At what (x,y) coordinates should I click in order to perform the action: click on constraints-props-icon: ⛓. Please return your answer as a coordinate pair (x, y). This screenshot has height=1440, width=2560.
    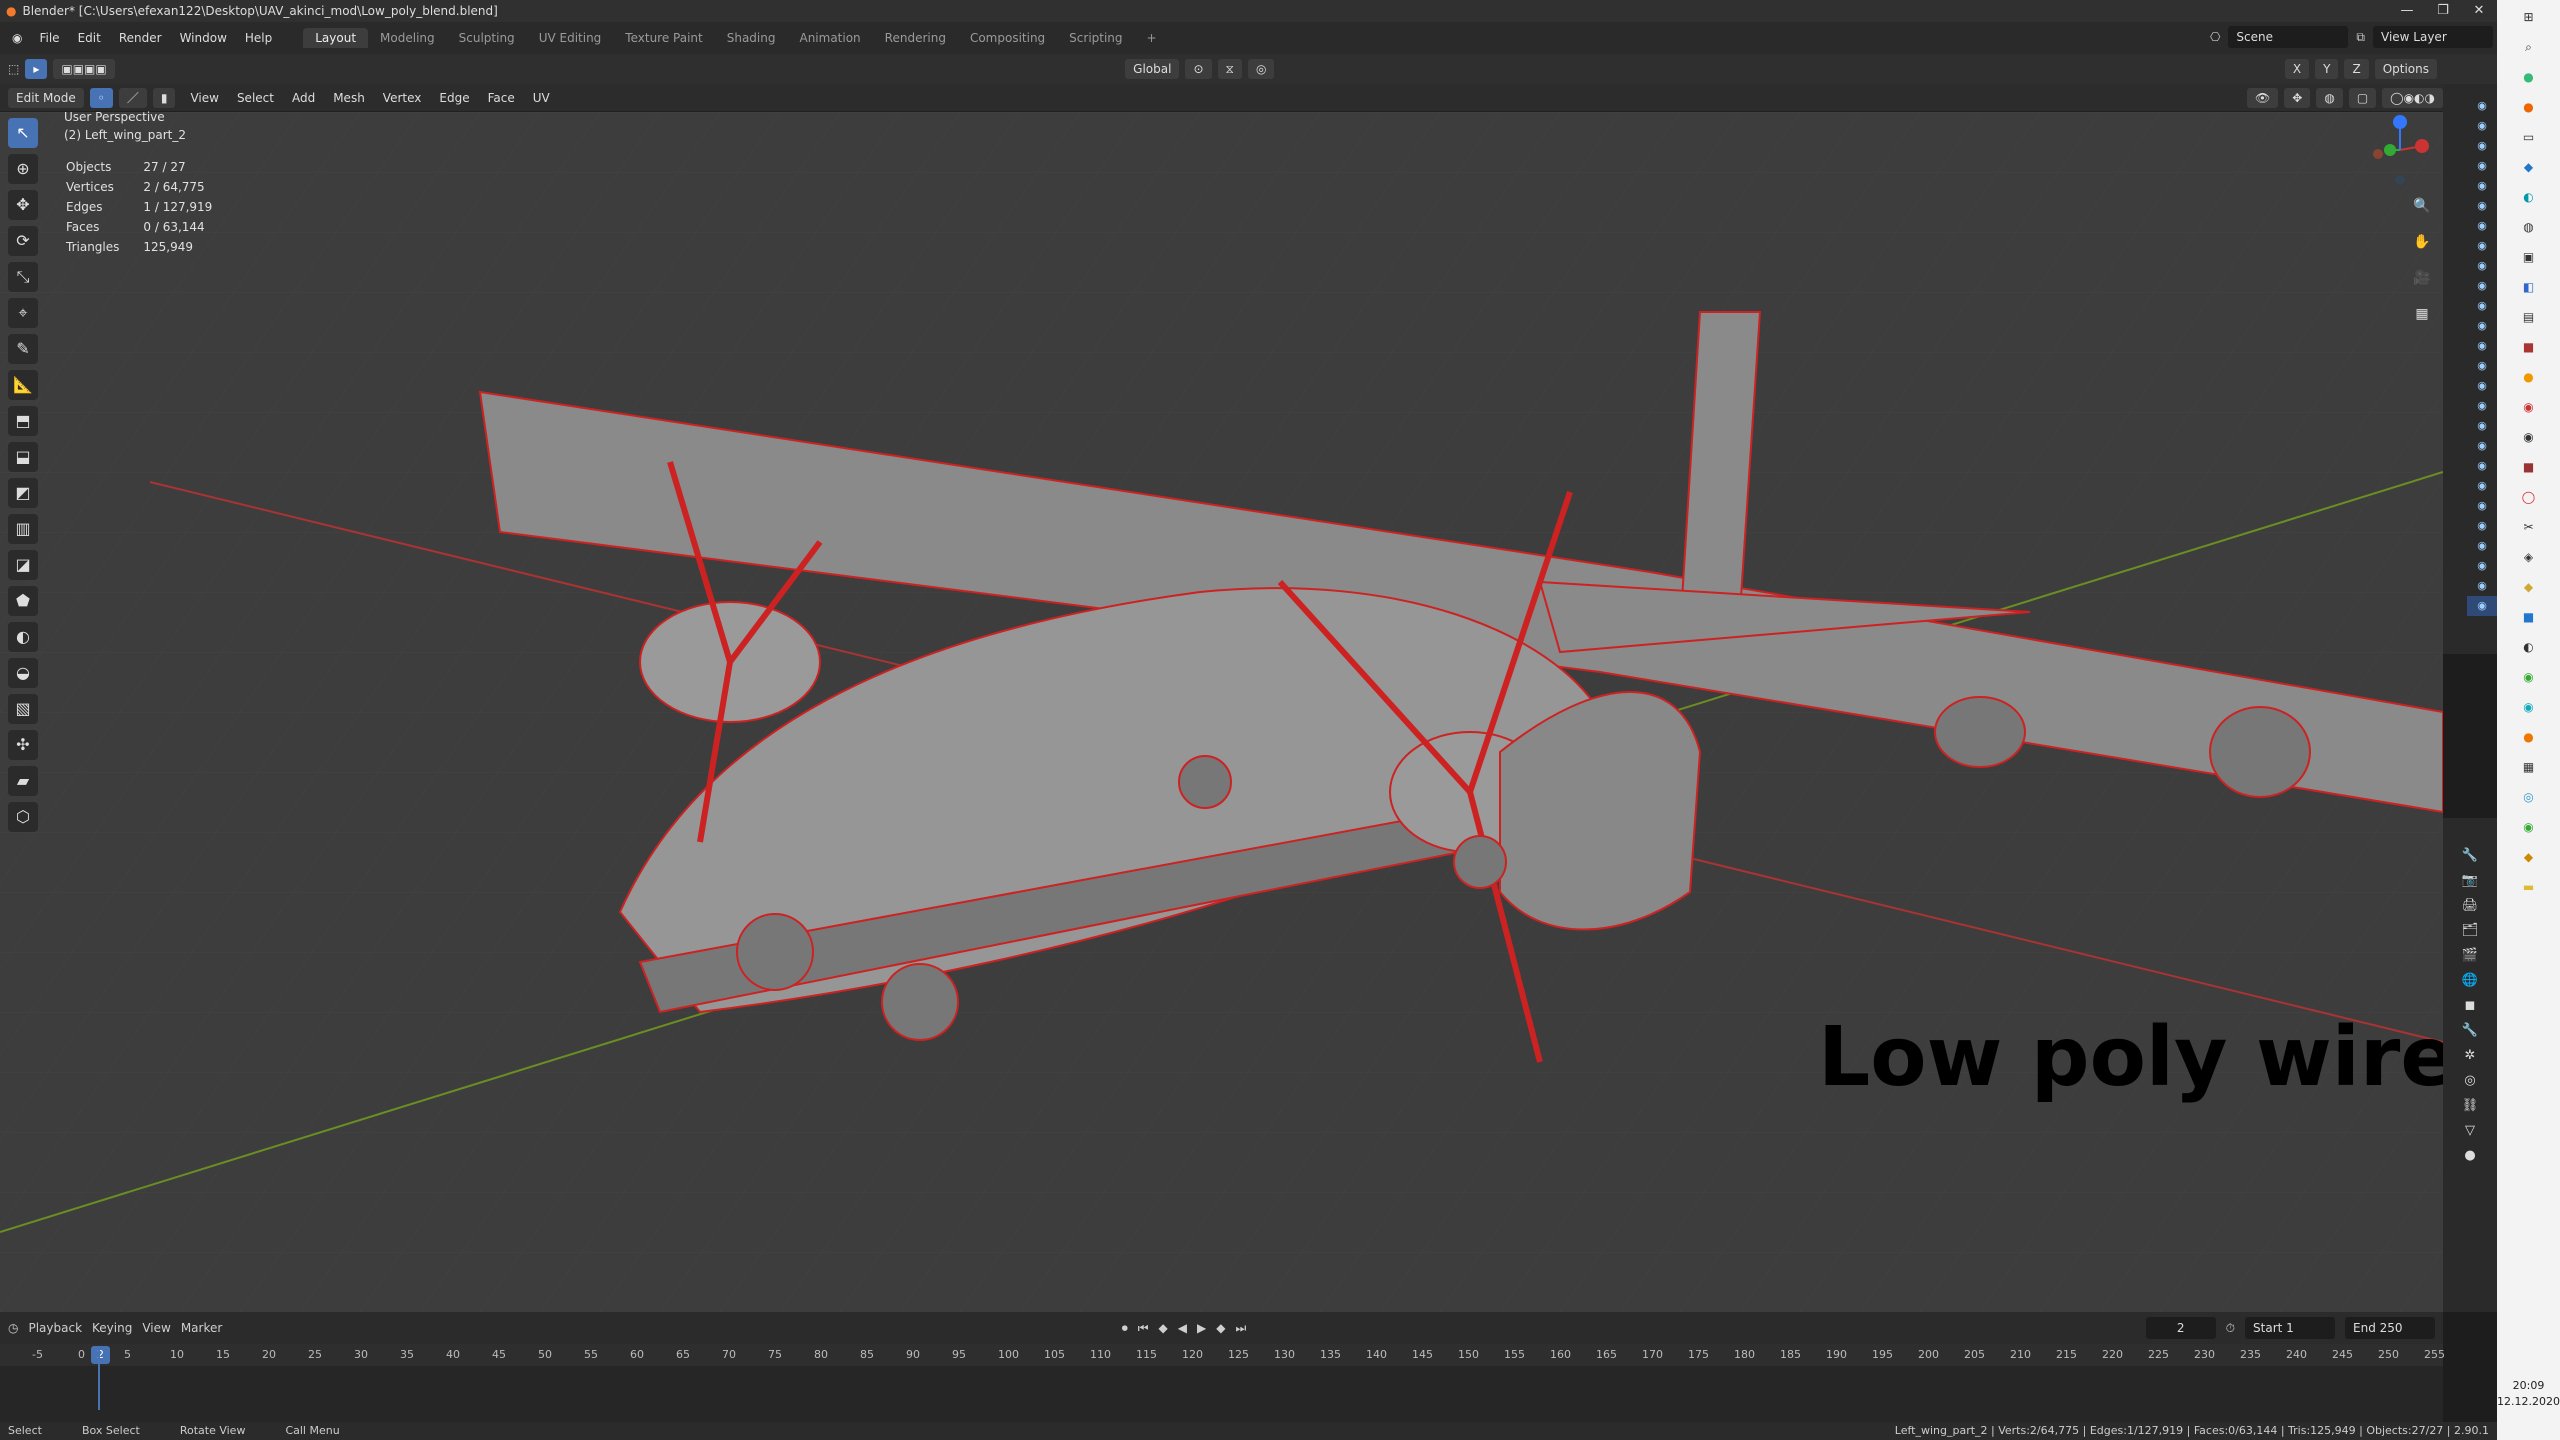
    Looking at the image, I should click on (2470, 1105).